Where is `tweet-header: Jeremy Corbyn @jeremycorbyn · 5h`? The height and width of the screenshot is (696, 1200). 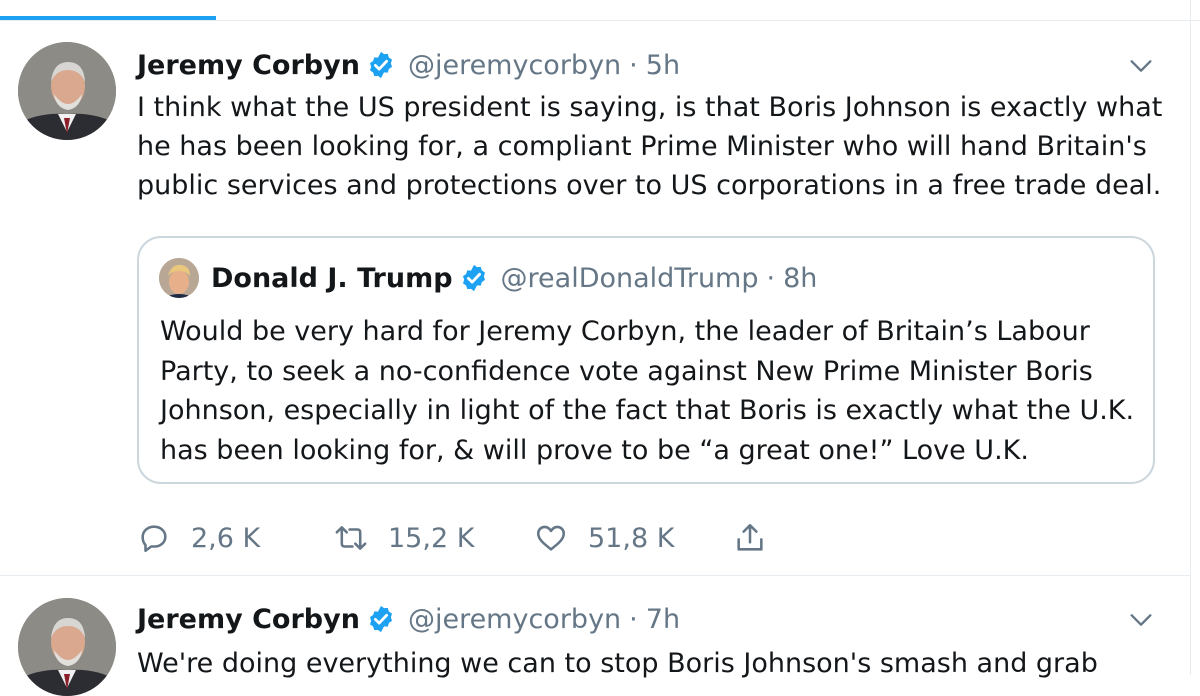 tweet-header: Jeremy Corbyn @jeremycorbyn · 5h is located at coordinates (408, 65).